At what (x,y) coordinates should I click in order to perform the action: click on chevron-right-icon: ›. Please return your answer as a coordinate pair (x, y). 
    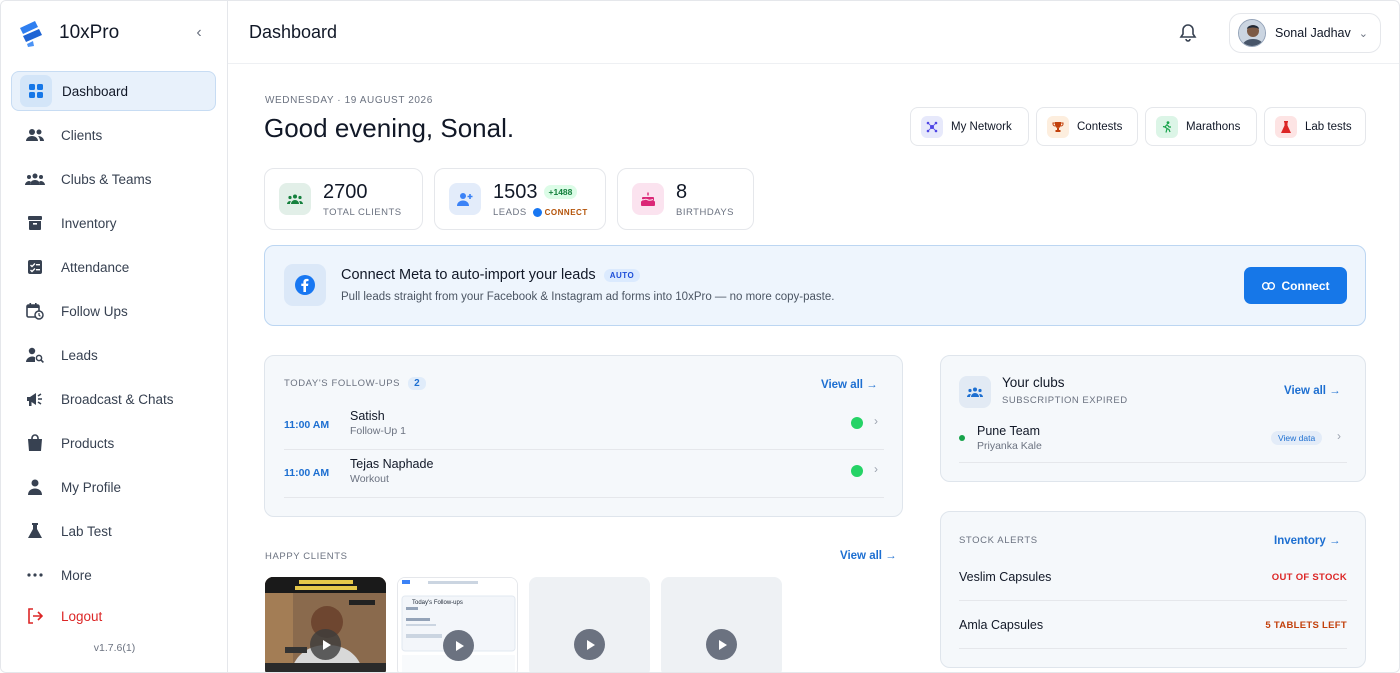
    Looking at the image, I should click on (876, 421).